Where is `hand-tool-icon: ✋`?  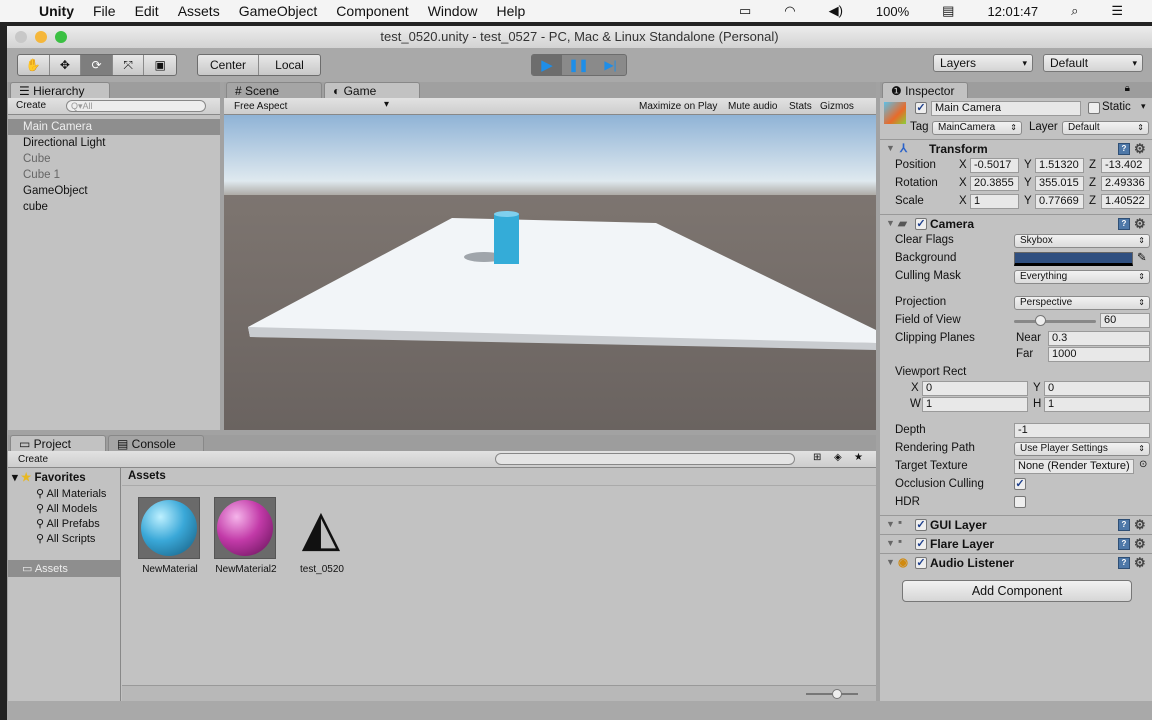 hand-tool-icon: ✋ is located at coordinates (34, 65).